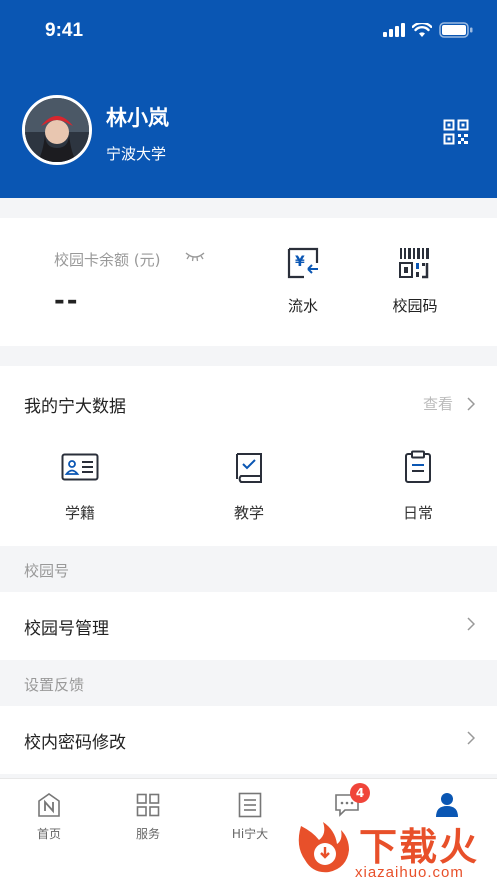 This screenshot has width=497, height=883. Describe the element at coordinates (456, 30) in the screenshot. I see `battery-icon` at that location.